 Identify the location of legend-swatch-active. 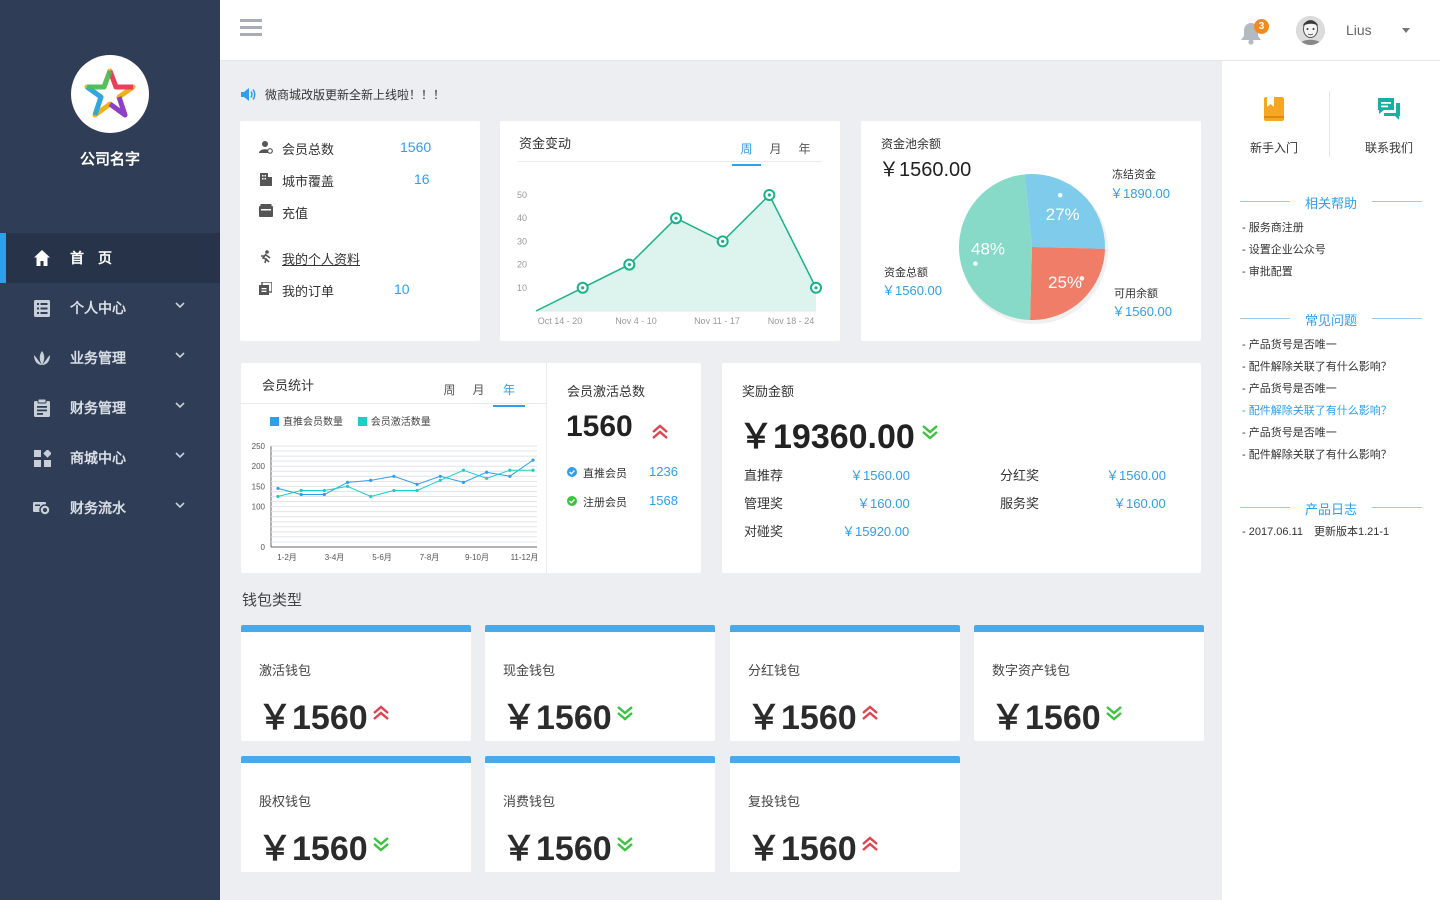
(362, 421).